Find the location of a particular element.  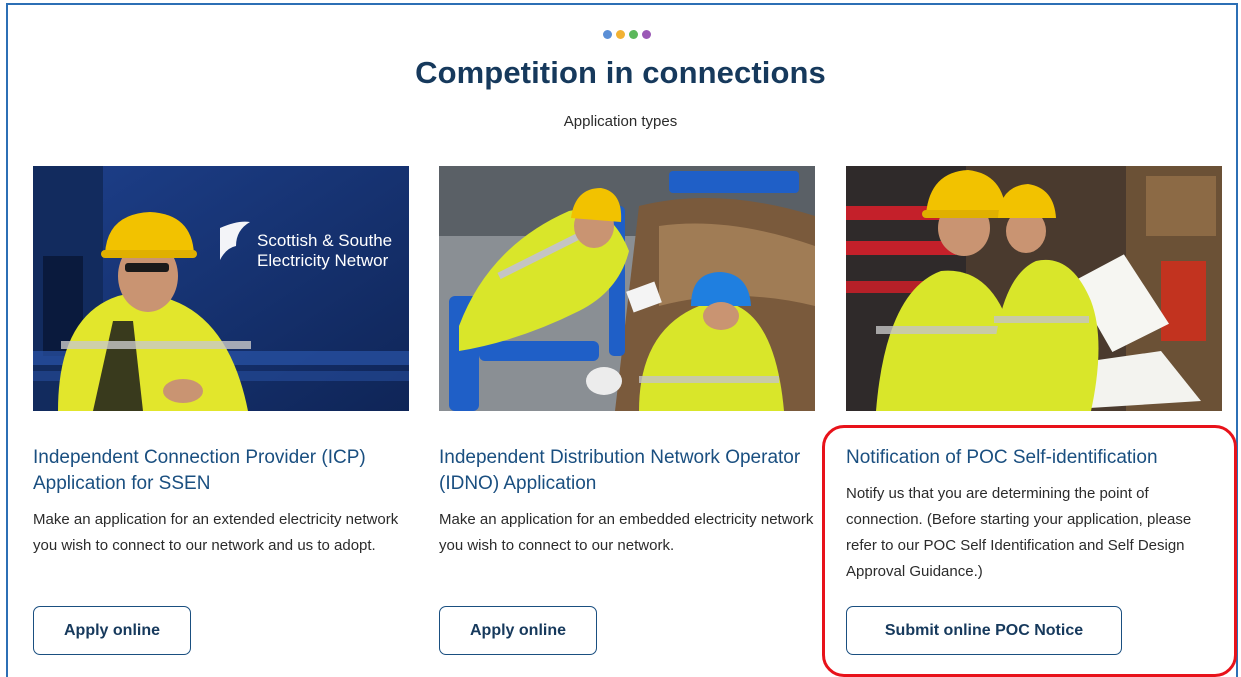

dot-green is located at coordinates (633, 34).